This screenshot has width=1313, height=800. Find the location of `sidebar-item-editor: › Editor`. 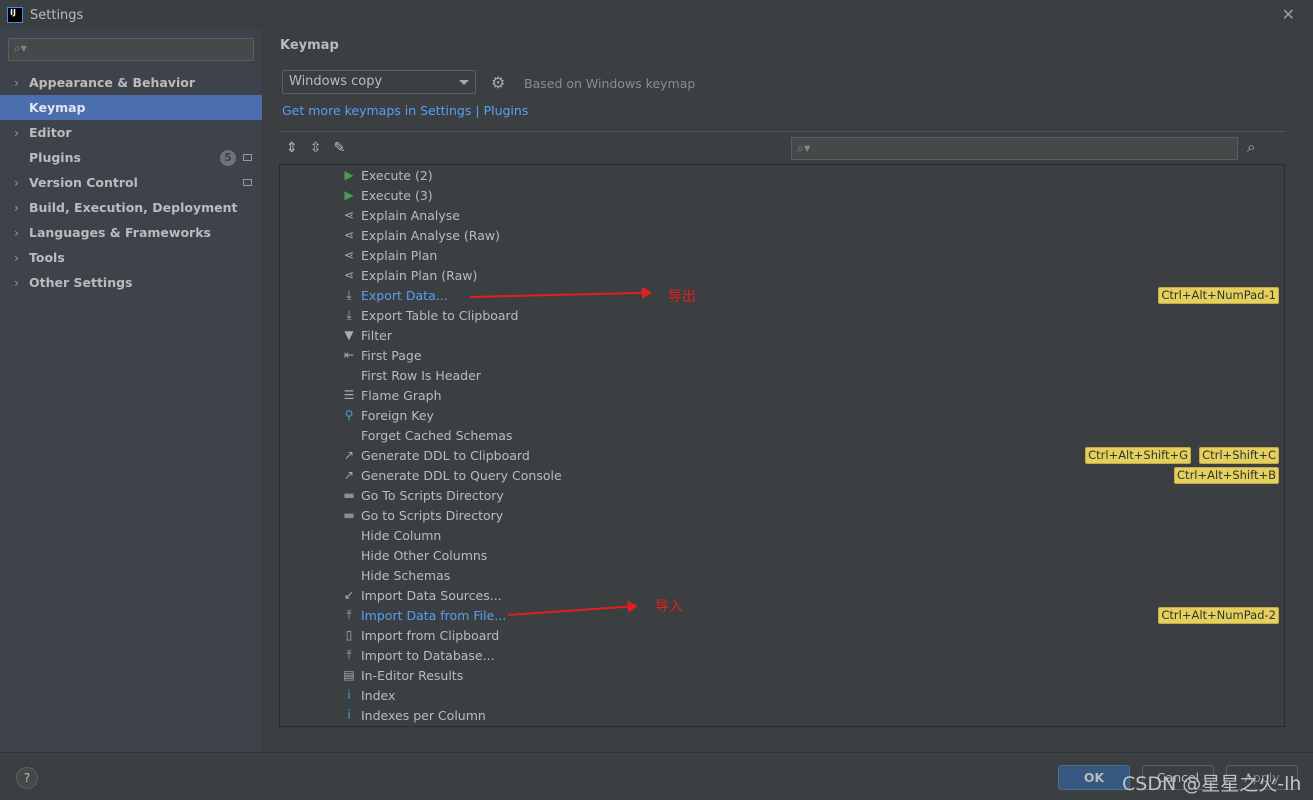

sidebar-item-editor: › Editor is located at coordinates (131, 132).